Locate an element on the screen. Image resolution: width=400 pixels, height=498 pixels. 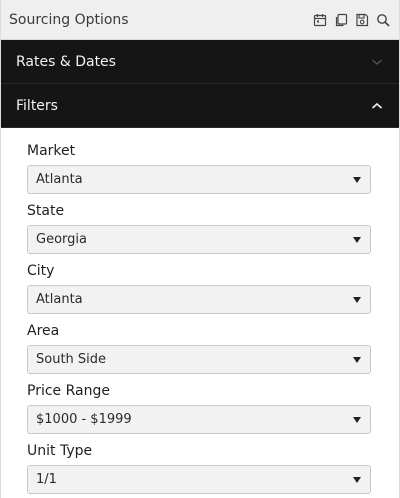
chevron-down-icon is located at coordinates (377, 62).